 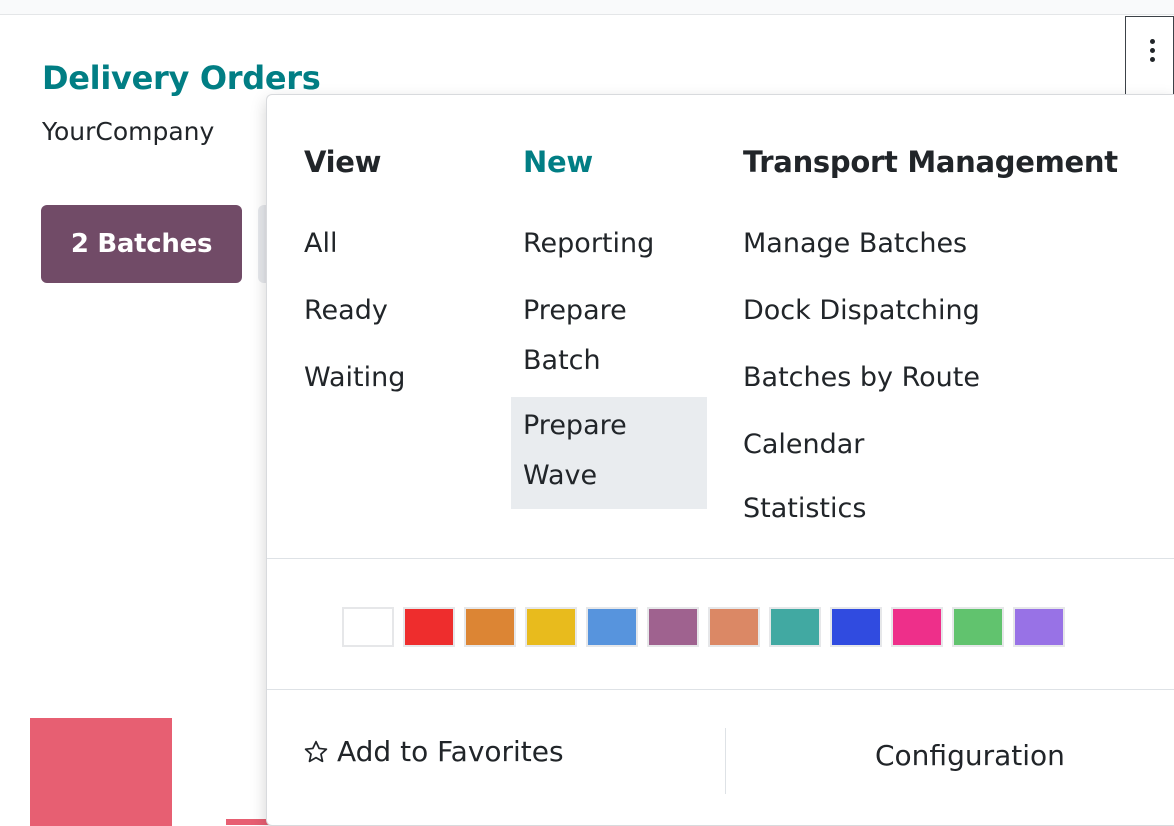 What do you see at coordinates (346, 311) in the screenshot?
I see `menu-item-ready: Ready` at bounding box center [346, 311].